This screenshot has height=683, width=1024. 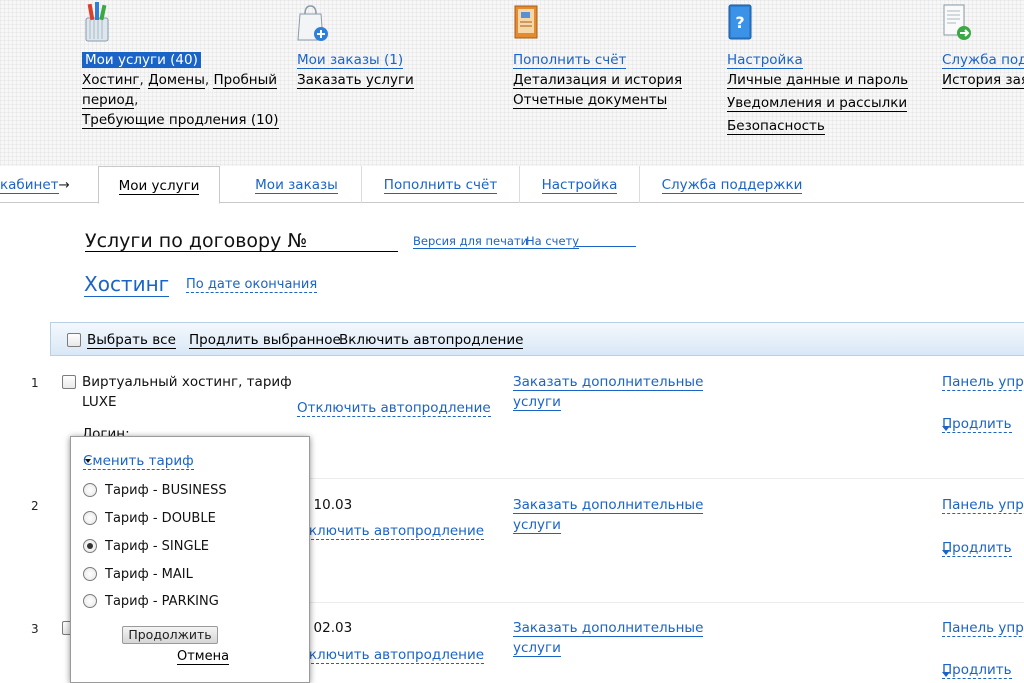 I want to click on select-all-link: Выбрать все, so click(x=131, y=340).